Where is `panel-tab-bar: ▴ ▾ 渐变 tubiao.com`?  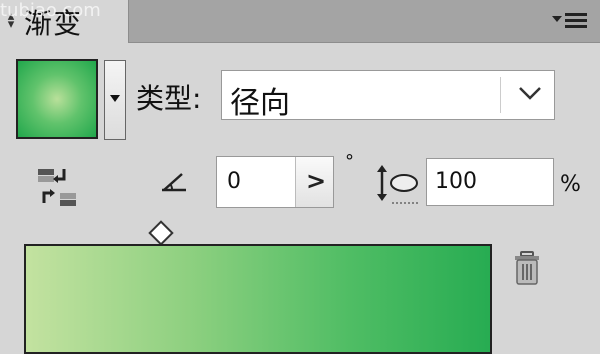
panel-tab-bar: ▴ ▾ 渐变 tubiao.com is located at coordinates (300, 21).